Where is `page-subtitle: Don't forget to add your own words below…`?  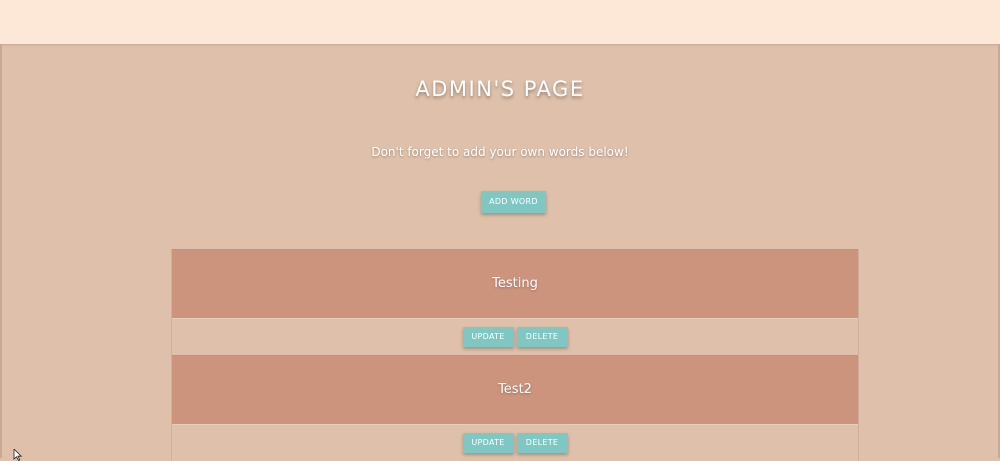 page-subtitle: Don't forget to add your own words below… is located at coordinates (500, 152).